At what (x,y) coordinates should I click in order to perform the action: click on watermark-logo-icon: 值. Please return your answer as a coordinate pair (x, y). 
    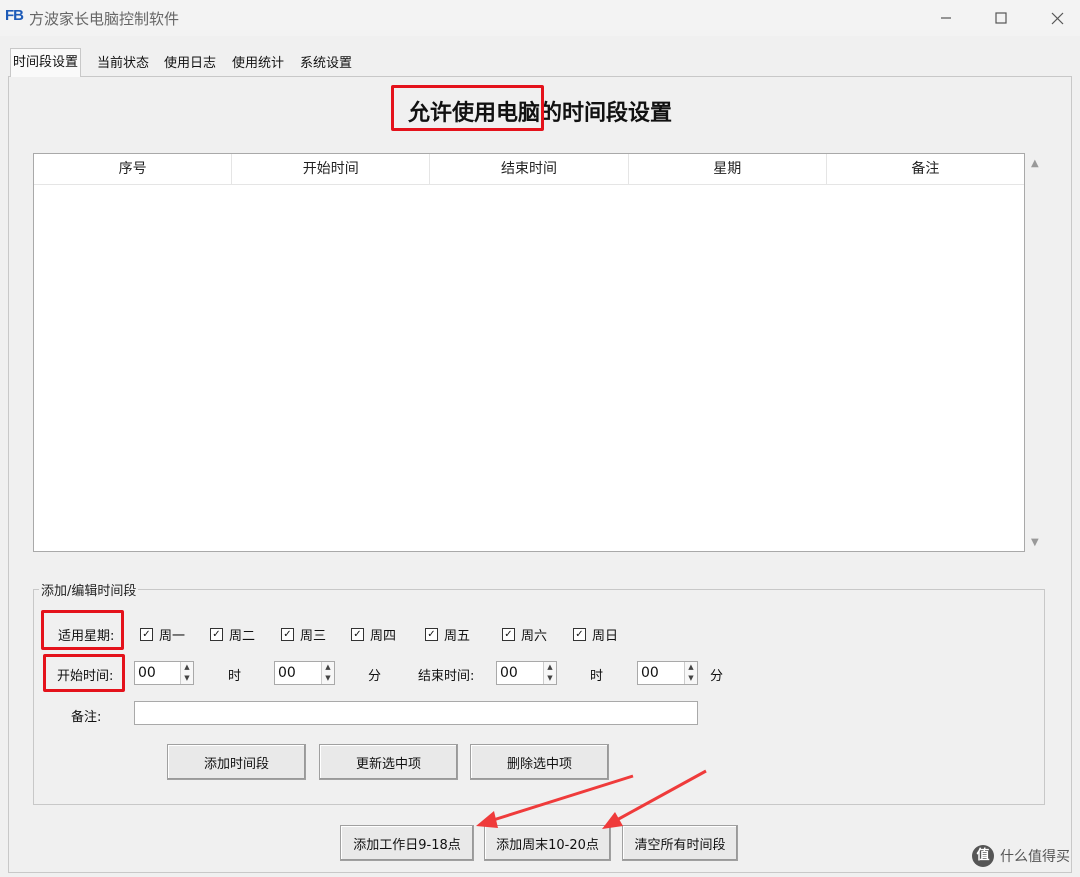
    Looking at the image, I should click on (983, 856).